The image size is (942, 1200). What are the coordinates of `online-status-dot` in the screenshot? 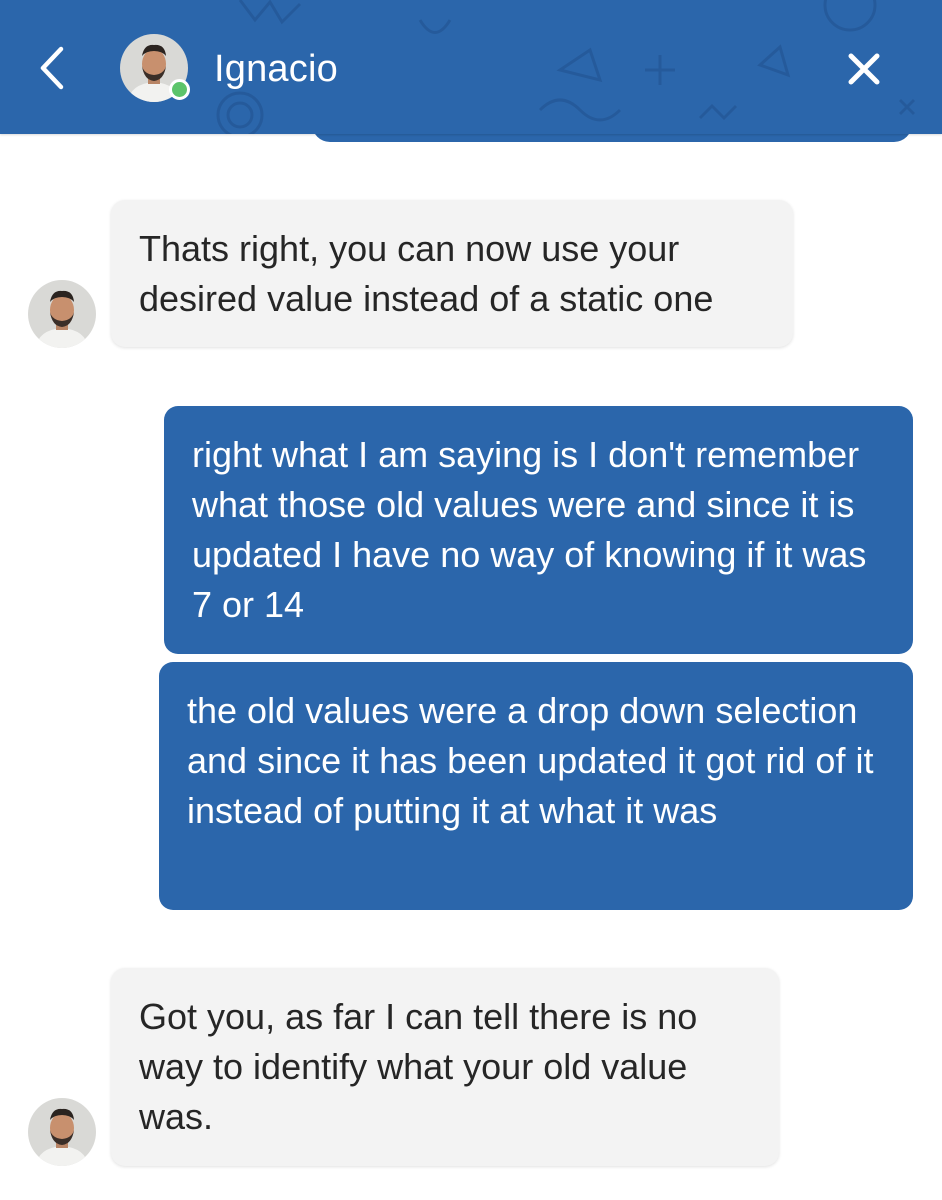 It's located at (179, 89).